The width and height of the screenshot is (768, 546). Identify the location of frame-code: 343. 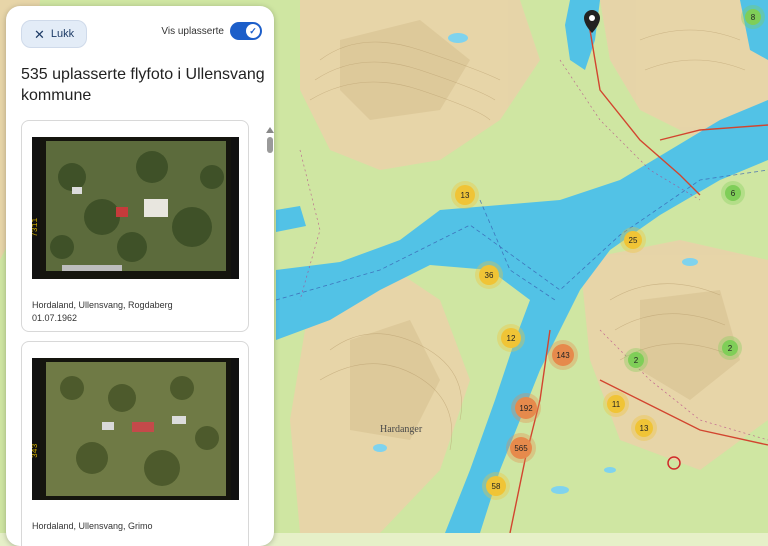
(36, 450).